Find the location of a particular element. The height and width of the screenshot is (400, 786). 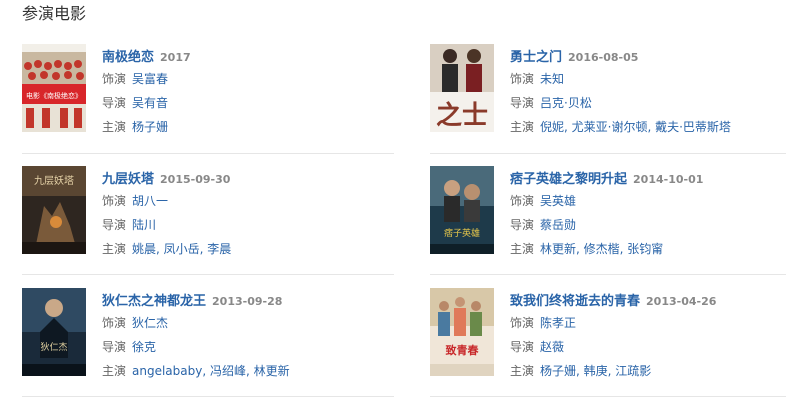

movie-info: 南极绝恋 2017 饰演 吴富春 导演 吴有音 主演 杨子姗 is located at coordinates (252, 92).